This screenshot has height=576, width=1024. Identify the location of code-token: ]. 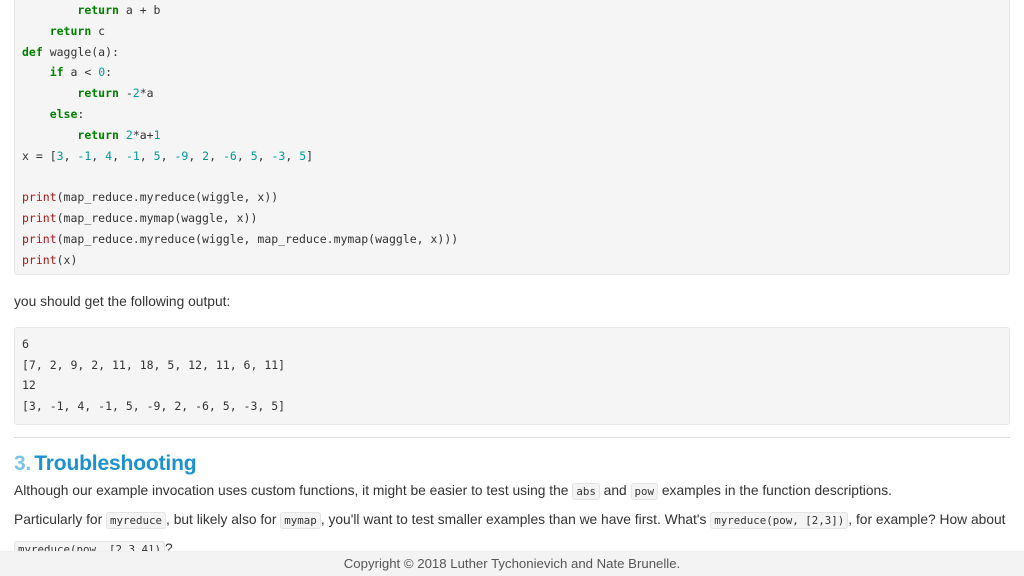
(310, 155).